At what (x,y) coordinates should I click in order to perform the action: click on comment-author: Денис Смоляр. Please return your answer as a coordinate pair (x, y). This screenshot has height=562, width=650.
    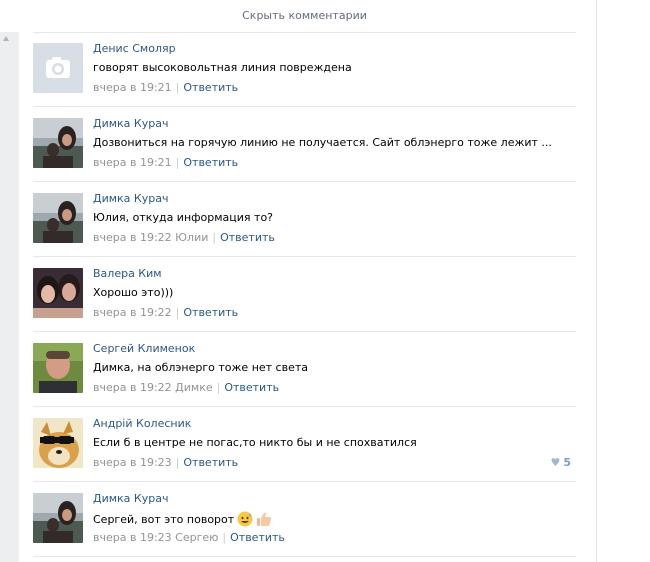
    Looking at the image, I should click on (134, 48).